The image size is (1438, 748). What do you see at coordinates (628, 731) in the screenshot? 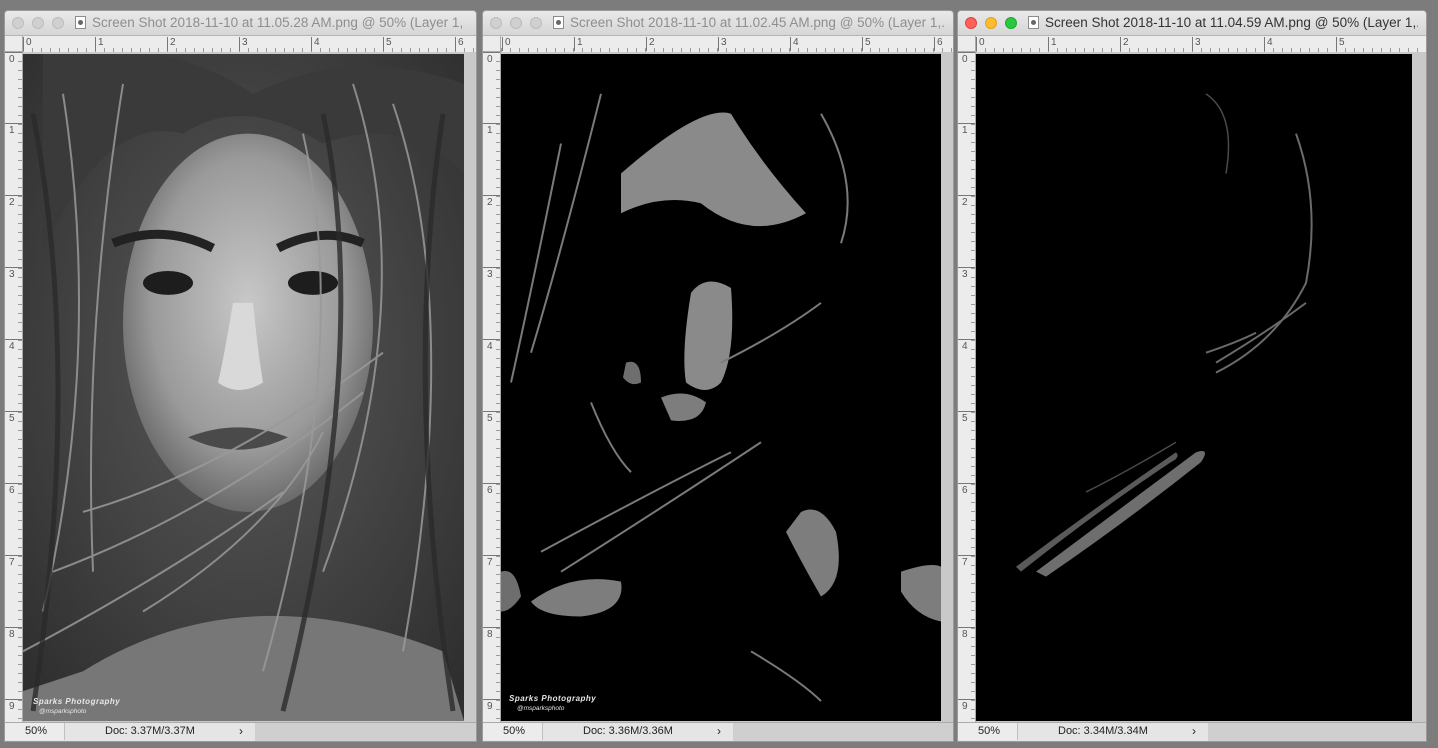
I see `document-size-info: Doc: 3.36M/3.36M` at bounding box center [628, 731].